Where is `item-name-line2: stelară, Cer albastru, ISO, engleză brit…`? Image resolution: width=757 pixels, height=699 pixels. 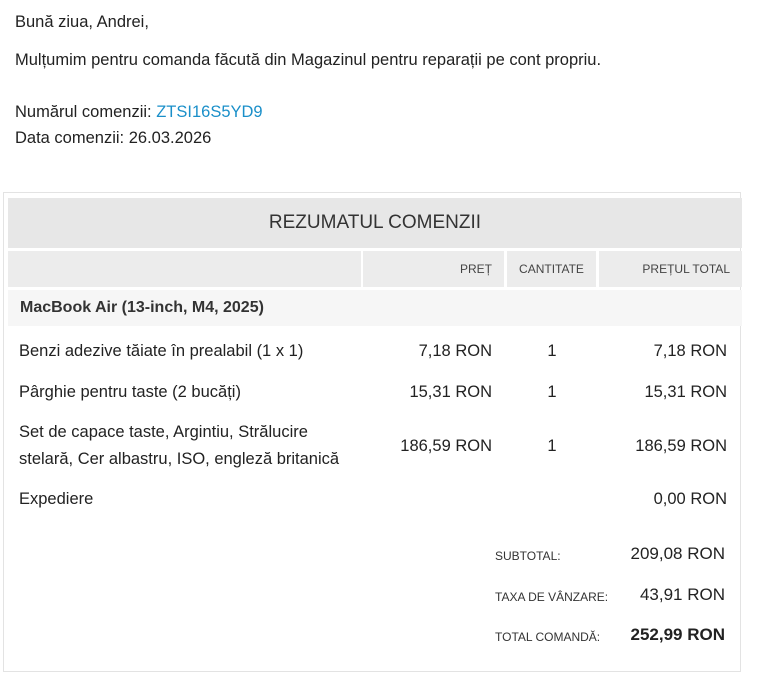 item-name-line2: stelară, Cer albastru, ISO, engleză brit… is located at coordinates (179, 459).